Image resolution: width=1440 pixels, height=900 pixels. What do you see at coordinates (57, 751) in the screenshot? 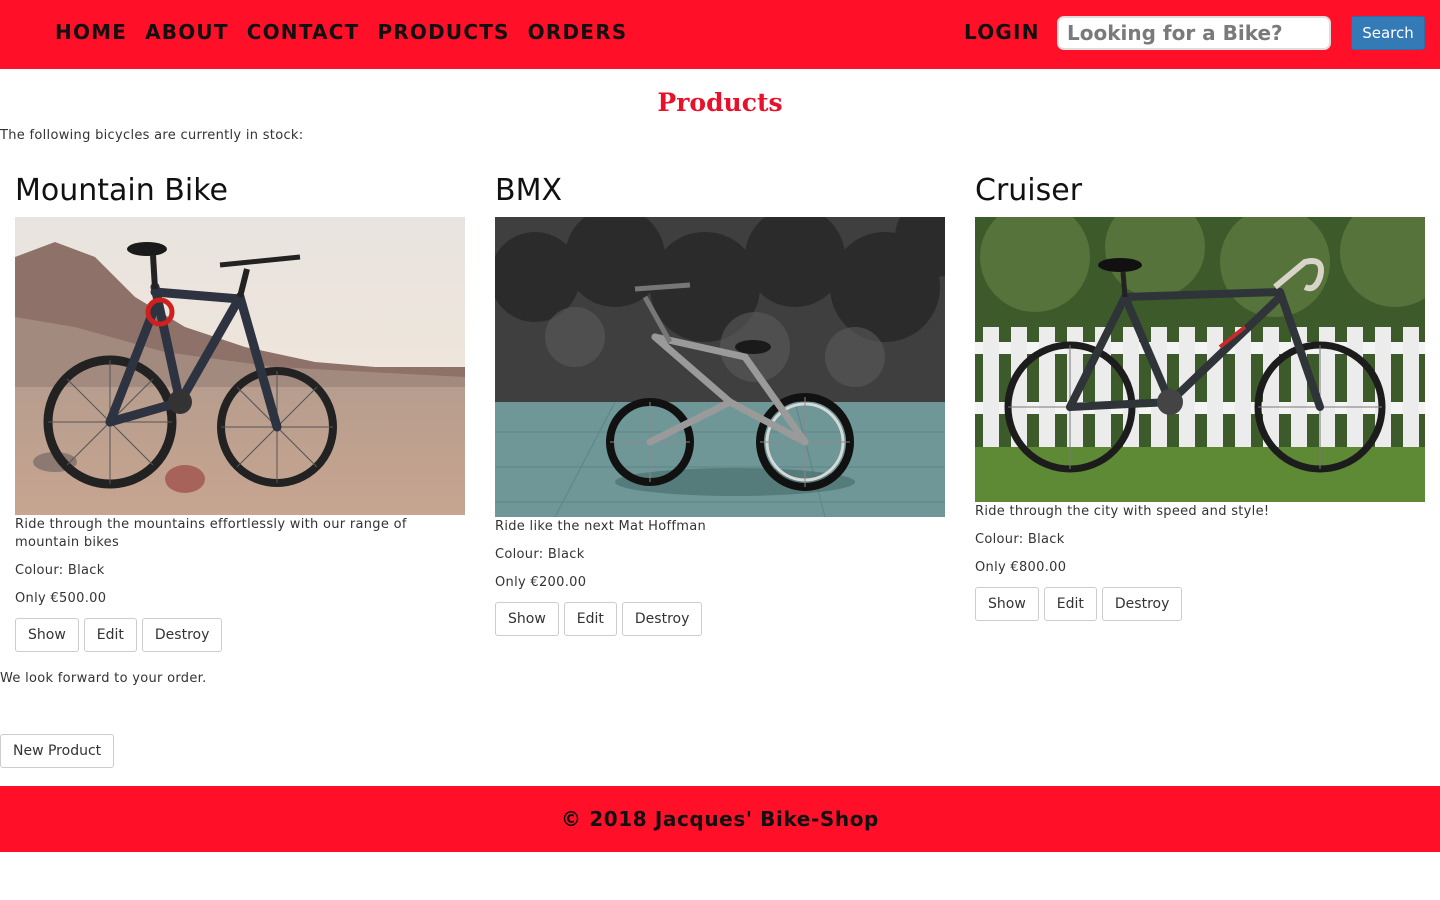
I see `new-product-button: New Product` at bounding box center [57, 751].